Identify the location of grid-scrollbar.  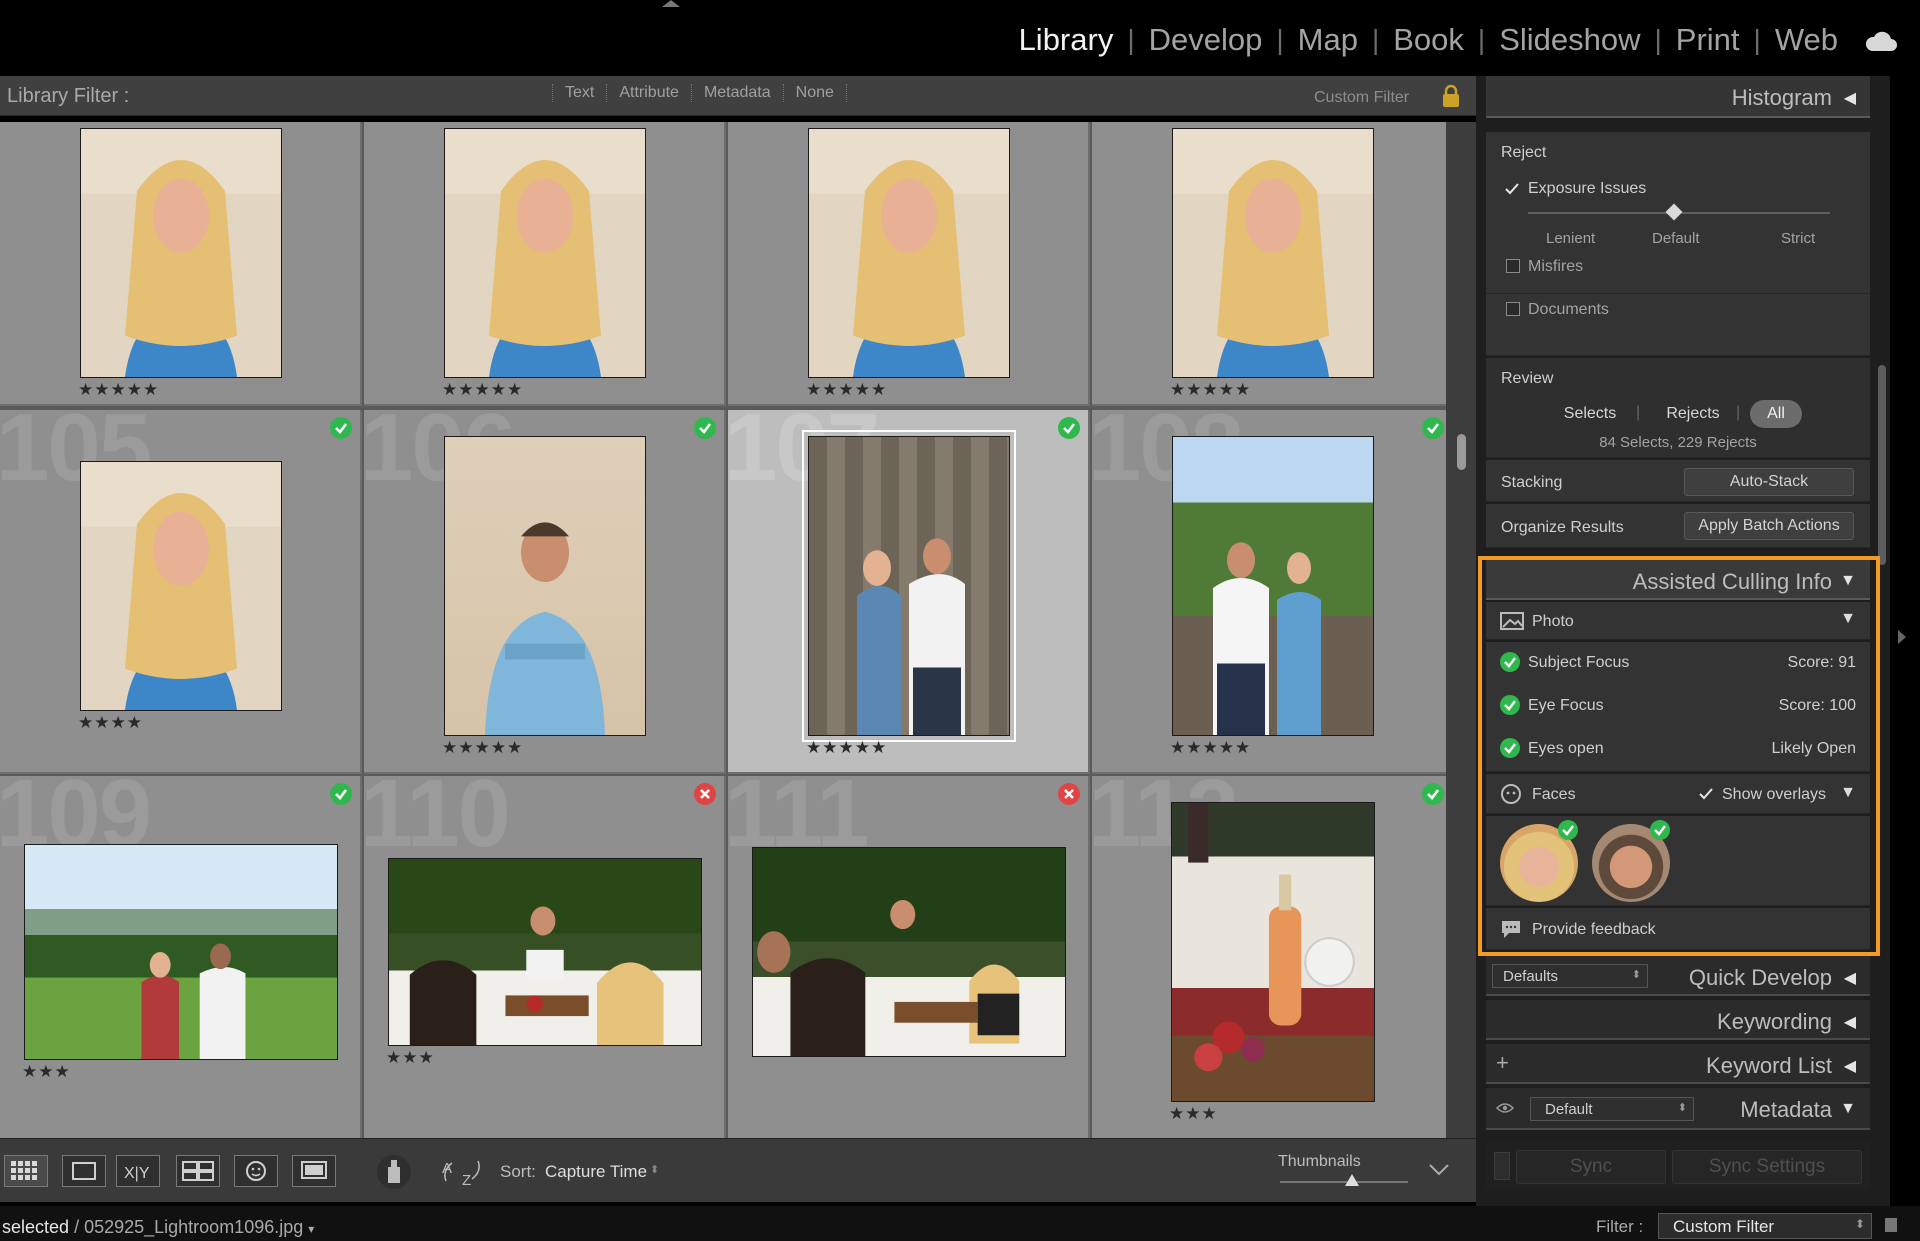
(1461, 630).